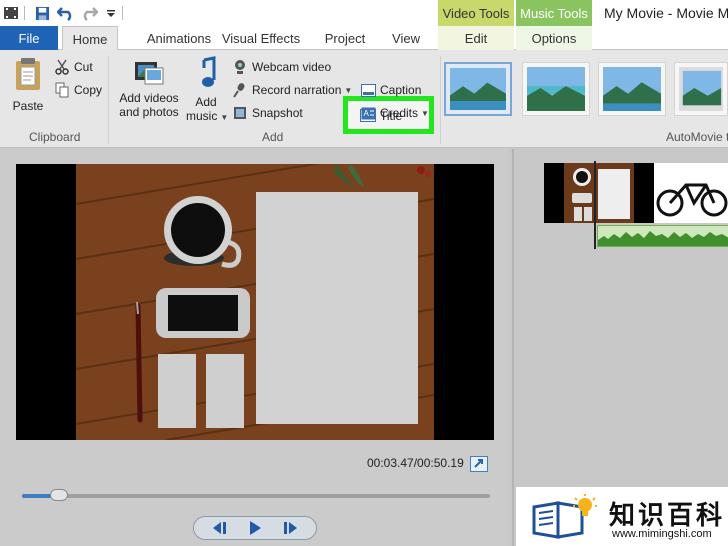  I want to click on copy-button: Copy, so click(78, 90).